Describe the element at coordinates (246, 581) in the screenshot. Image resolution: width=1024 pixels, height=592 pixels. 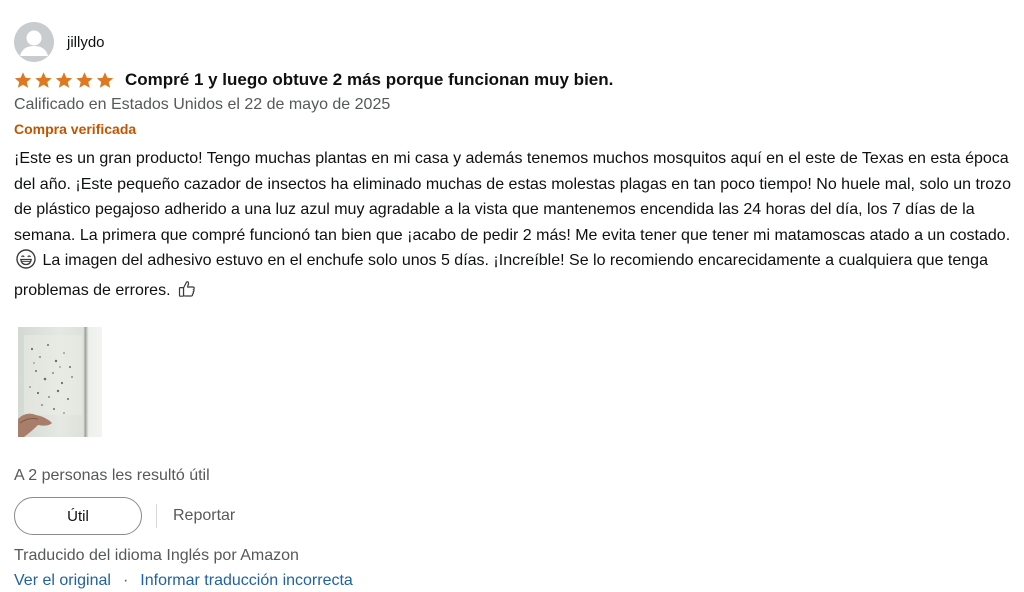
I see `report-translation-link: Informar traducción incorrecta` at that location.